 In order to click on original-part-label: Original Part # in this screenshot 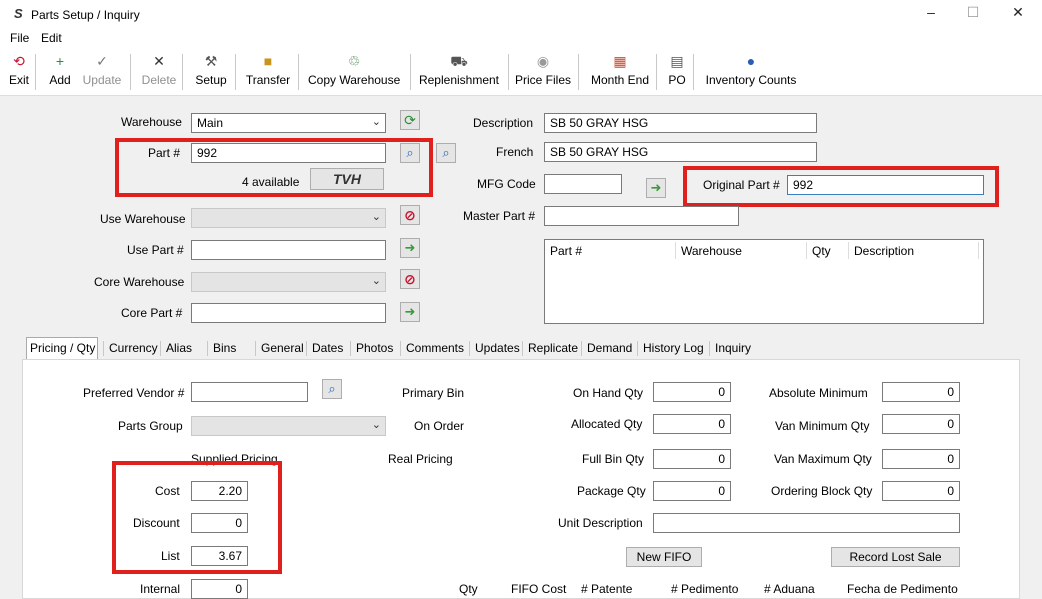, I will do `click(741, 185)`.